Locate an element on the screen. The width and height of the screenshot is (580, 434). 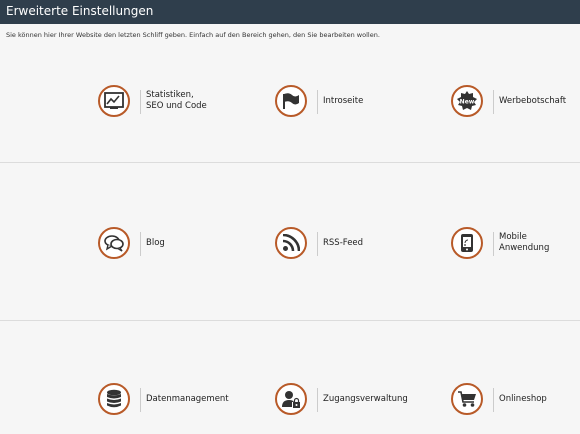
new-badge-icon: New is located at coordinates (467, 101).